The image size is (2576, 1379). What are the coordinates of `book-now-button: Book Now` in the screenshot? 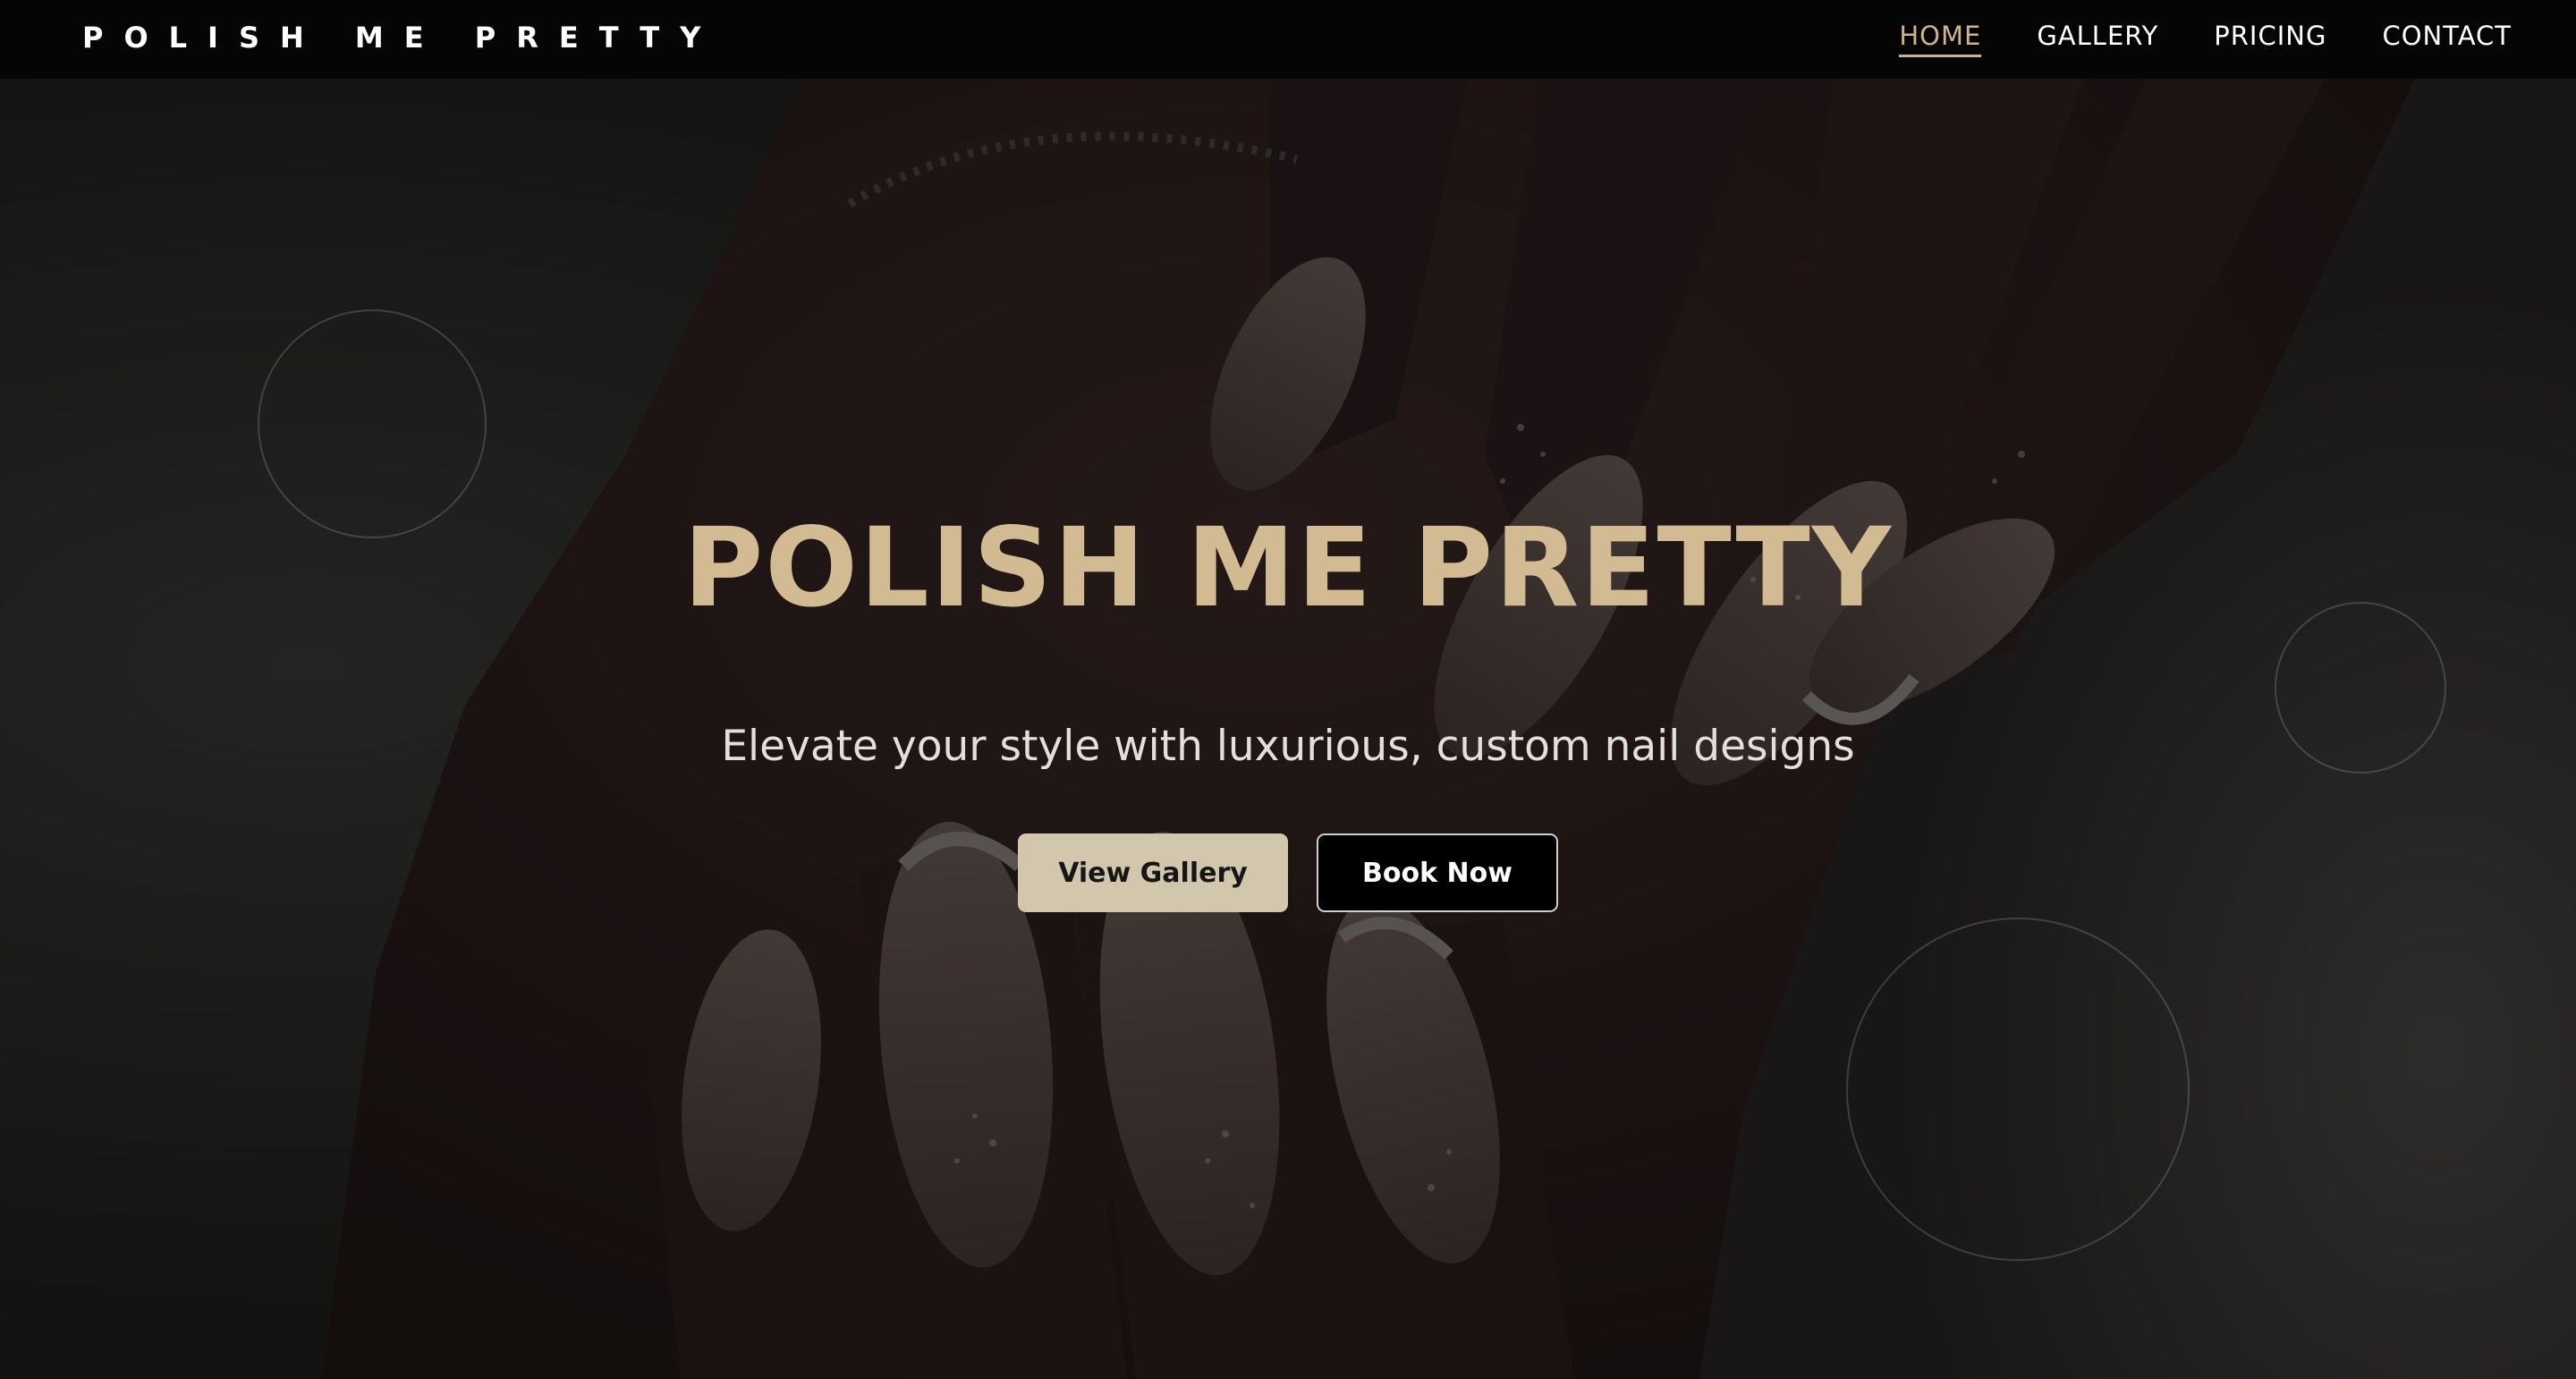 It's located at (1437, 872).